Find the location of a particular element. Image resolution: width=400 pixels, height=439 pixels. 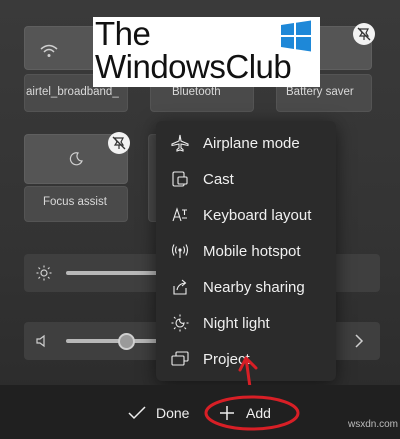

checkmark-icon is located at coordinates (137, 413).